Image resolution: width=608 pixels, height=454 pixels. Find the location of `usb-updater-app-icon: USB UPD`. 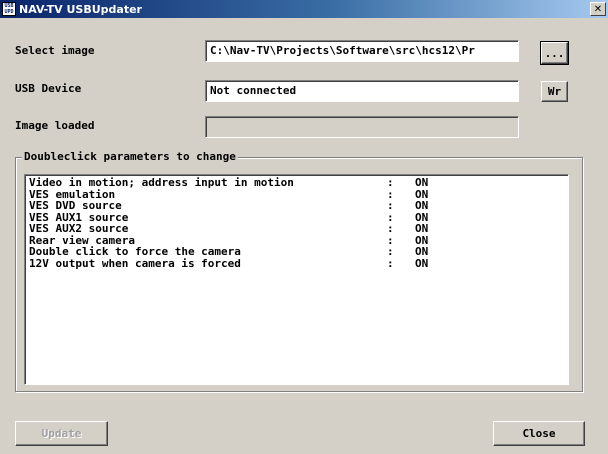

usb-updater-app-icon: USB UPD is located at coordinates (9, 9).